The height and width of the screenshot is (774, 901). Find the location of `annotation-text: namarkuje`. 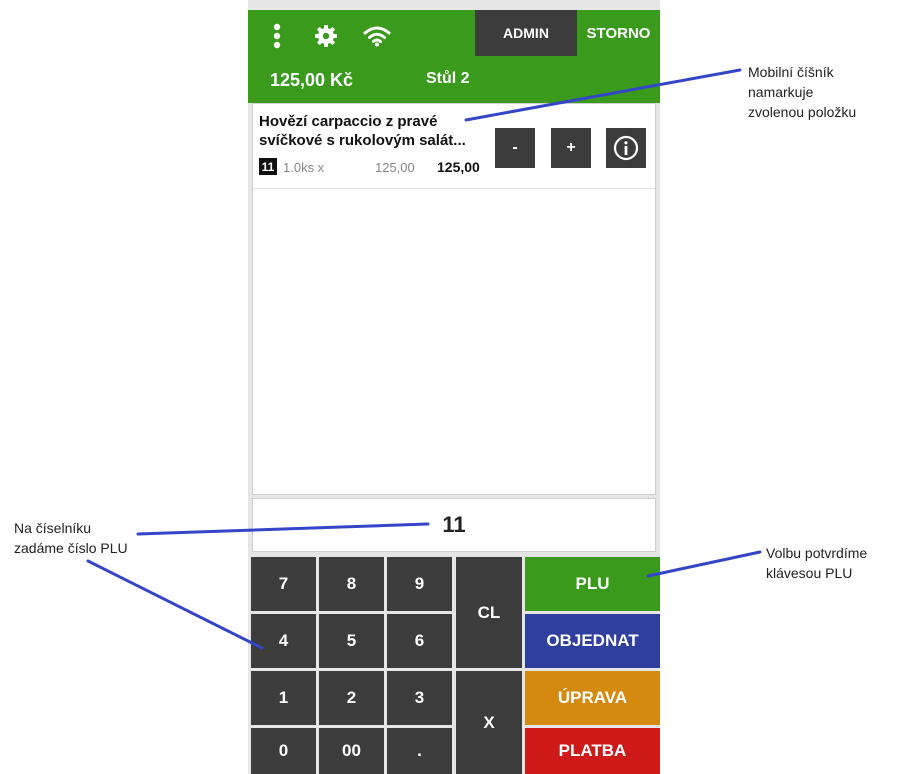

annotation-text: namarkuje is located at coordinates (781, 92).